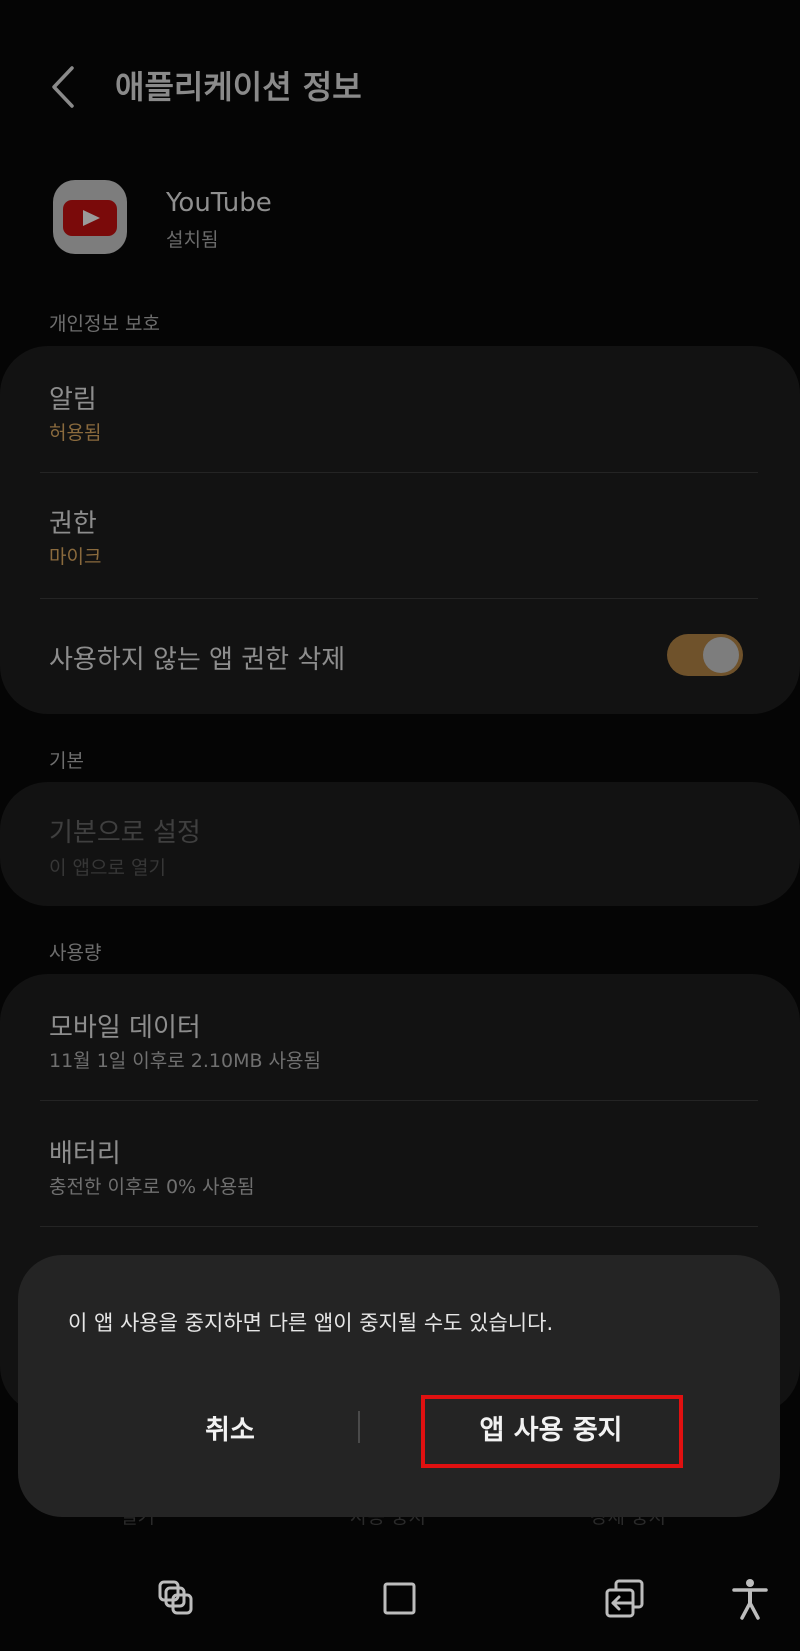  What do you see at coordinates (400, 1163) in the screenshot?
I see `battery-row: 배터리 충전한 이후로 0% 사용됨` at bounding box center [400, 1163].